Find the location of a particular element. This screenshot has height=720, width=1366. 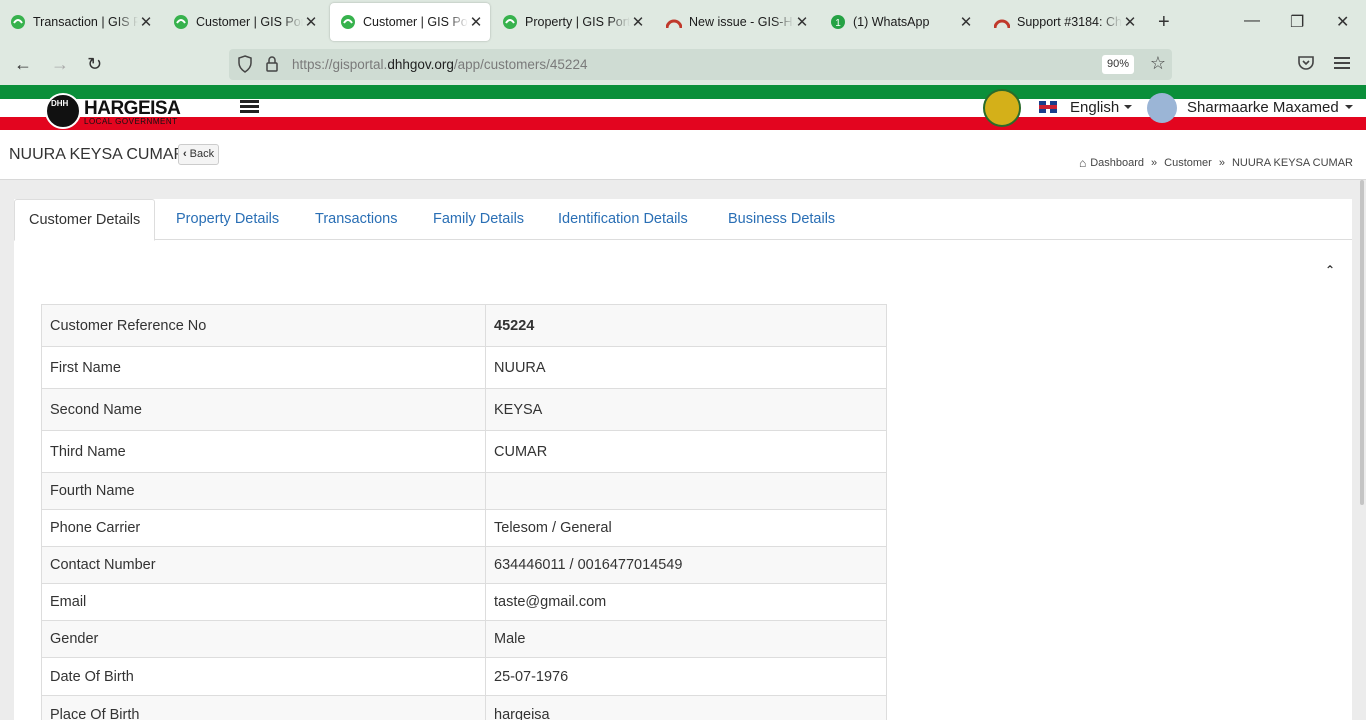

star-icon: ☆ is located at coordinates (1158, 63).